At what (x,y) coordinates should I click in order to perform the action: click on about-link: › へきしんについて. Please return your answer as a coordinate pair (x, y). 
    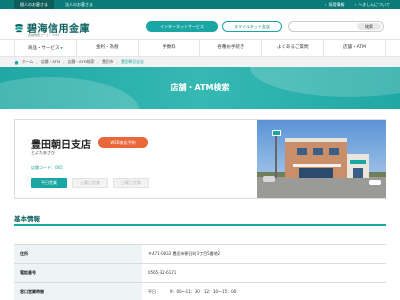
    Looking at the image, I should click on (373, 4).